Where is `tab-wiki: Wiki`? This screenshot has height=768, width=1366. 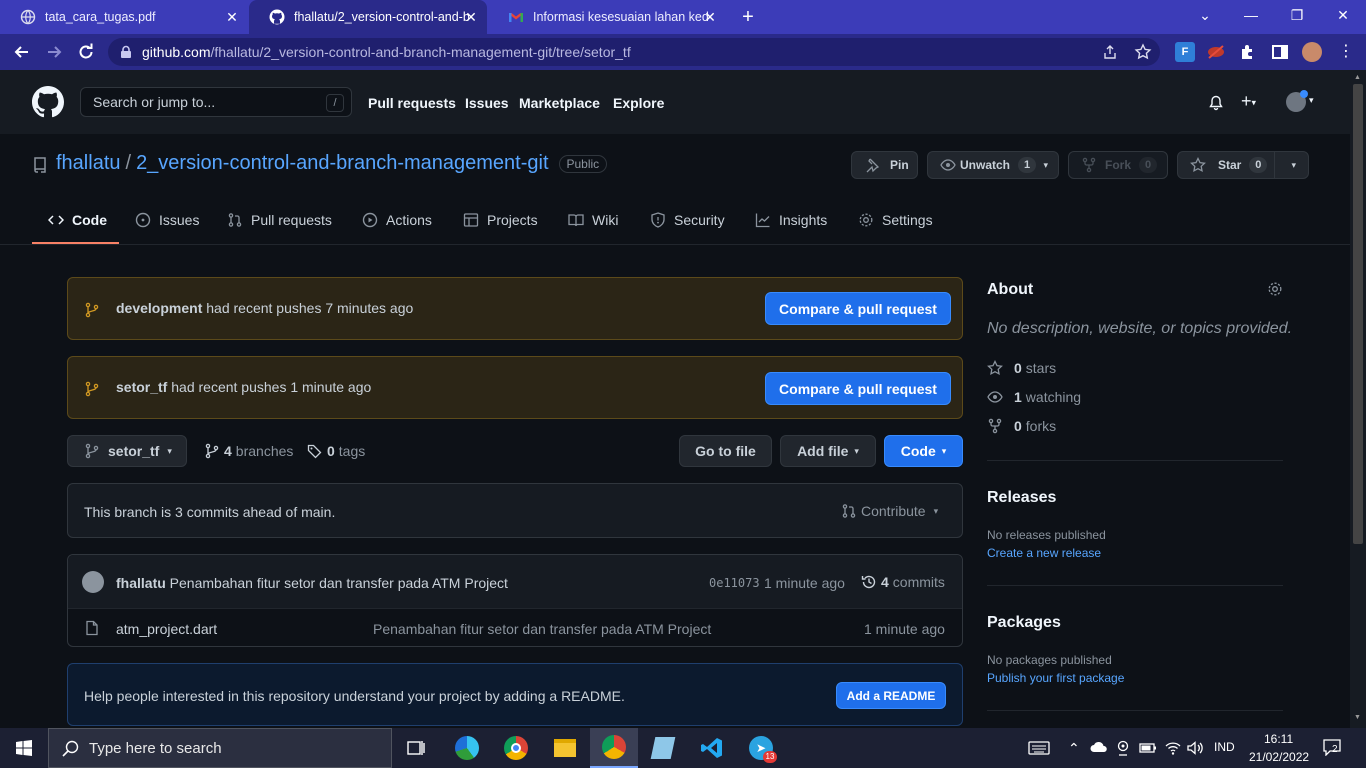 tab-wiki: Wiki is located at coordinates (593, 220).